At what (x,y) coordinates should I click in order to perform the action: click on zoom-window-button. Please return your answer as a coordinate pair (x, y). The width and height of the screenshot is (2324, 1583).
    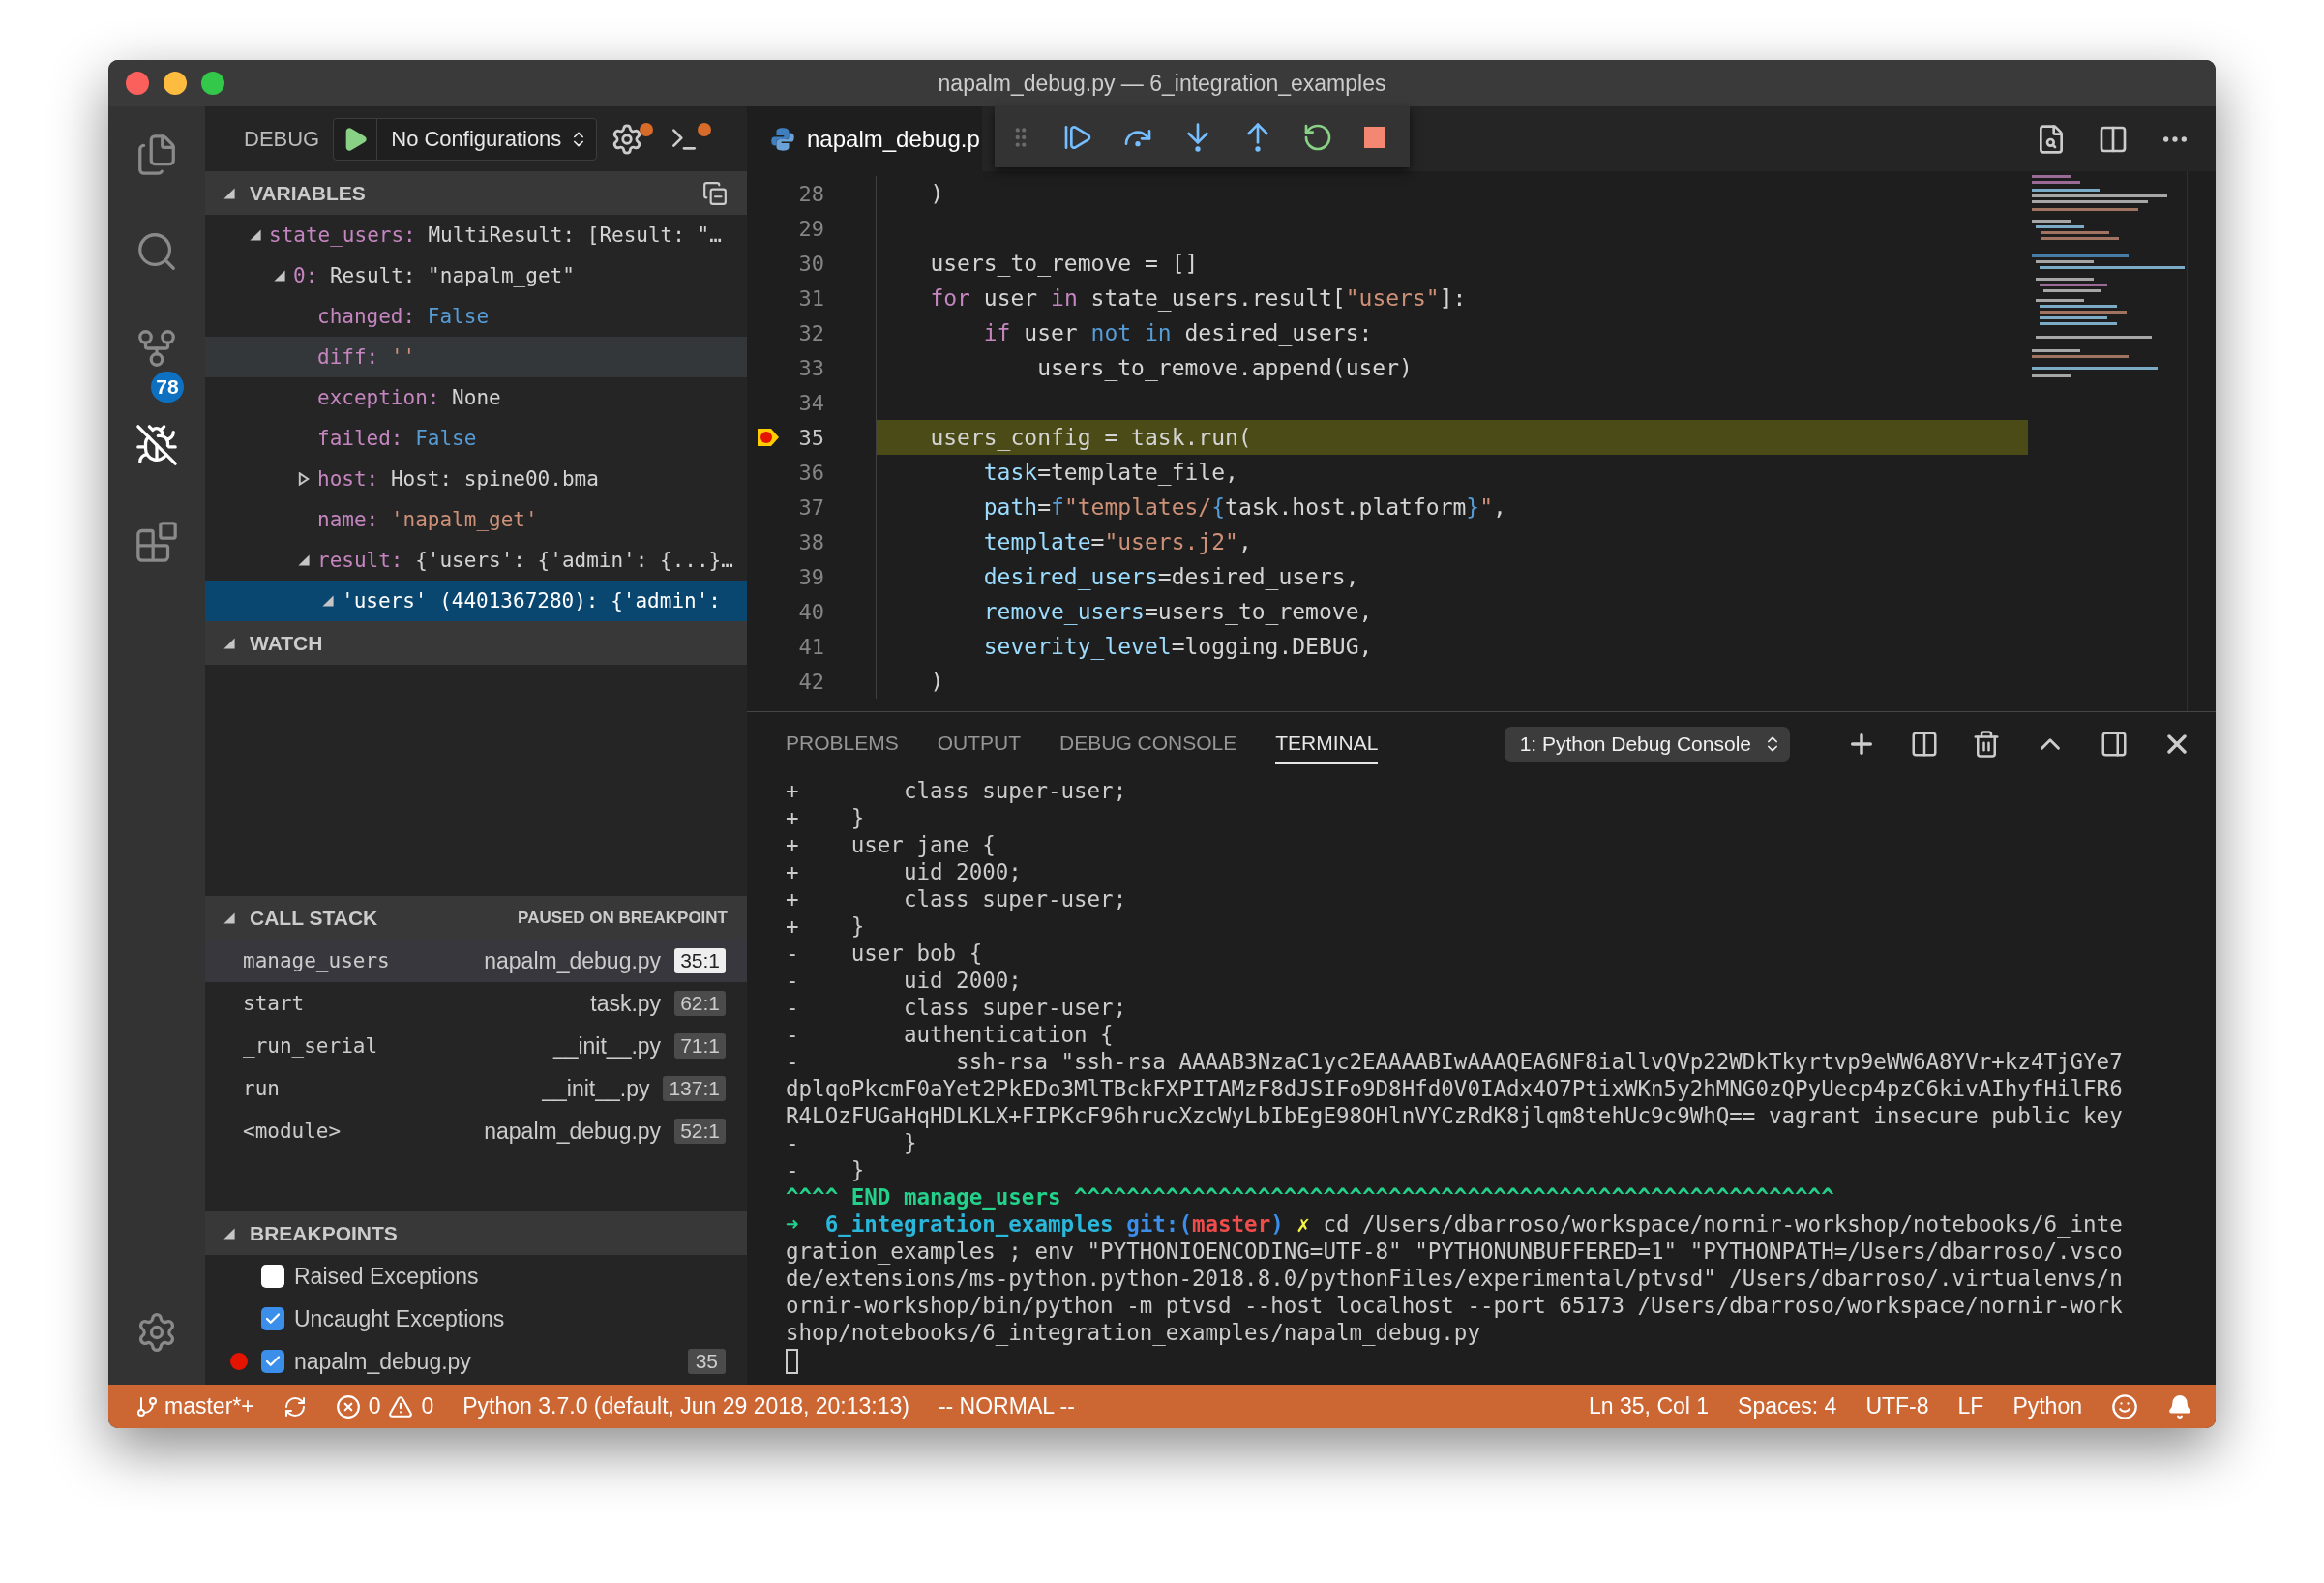
    Looking at the image, I should click on (213, 83).